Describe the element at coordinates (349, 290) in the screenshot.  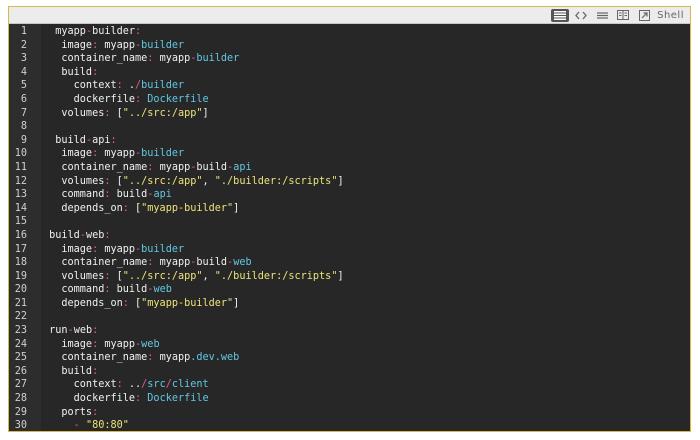
I see `code-line: 20 command: build-web` at that location.